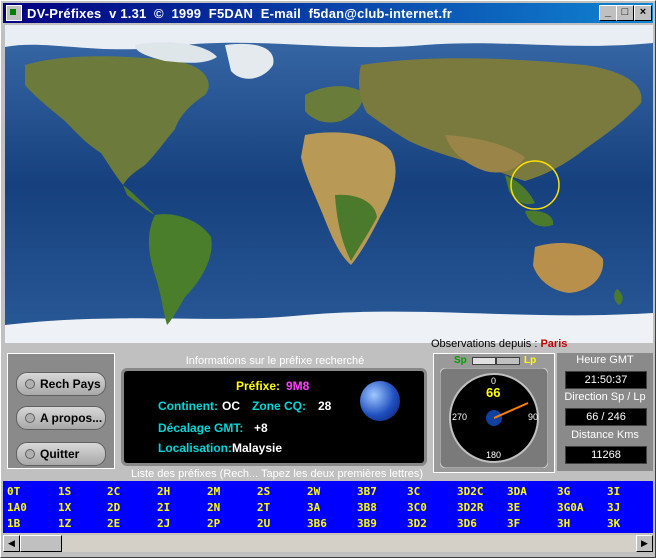 This screenshot has width=656, height=558. What do you see at coordinates (213, 507) in the screenshot?
I see `prefix-list-item: 2N` at bounding box center [213, 507].